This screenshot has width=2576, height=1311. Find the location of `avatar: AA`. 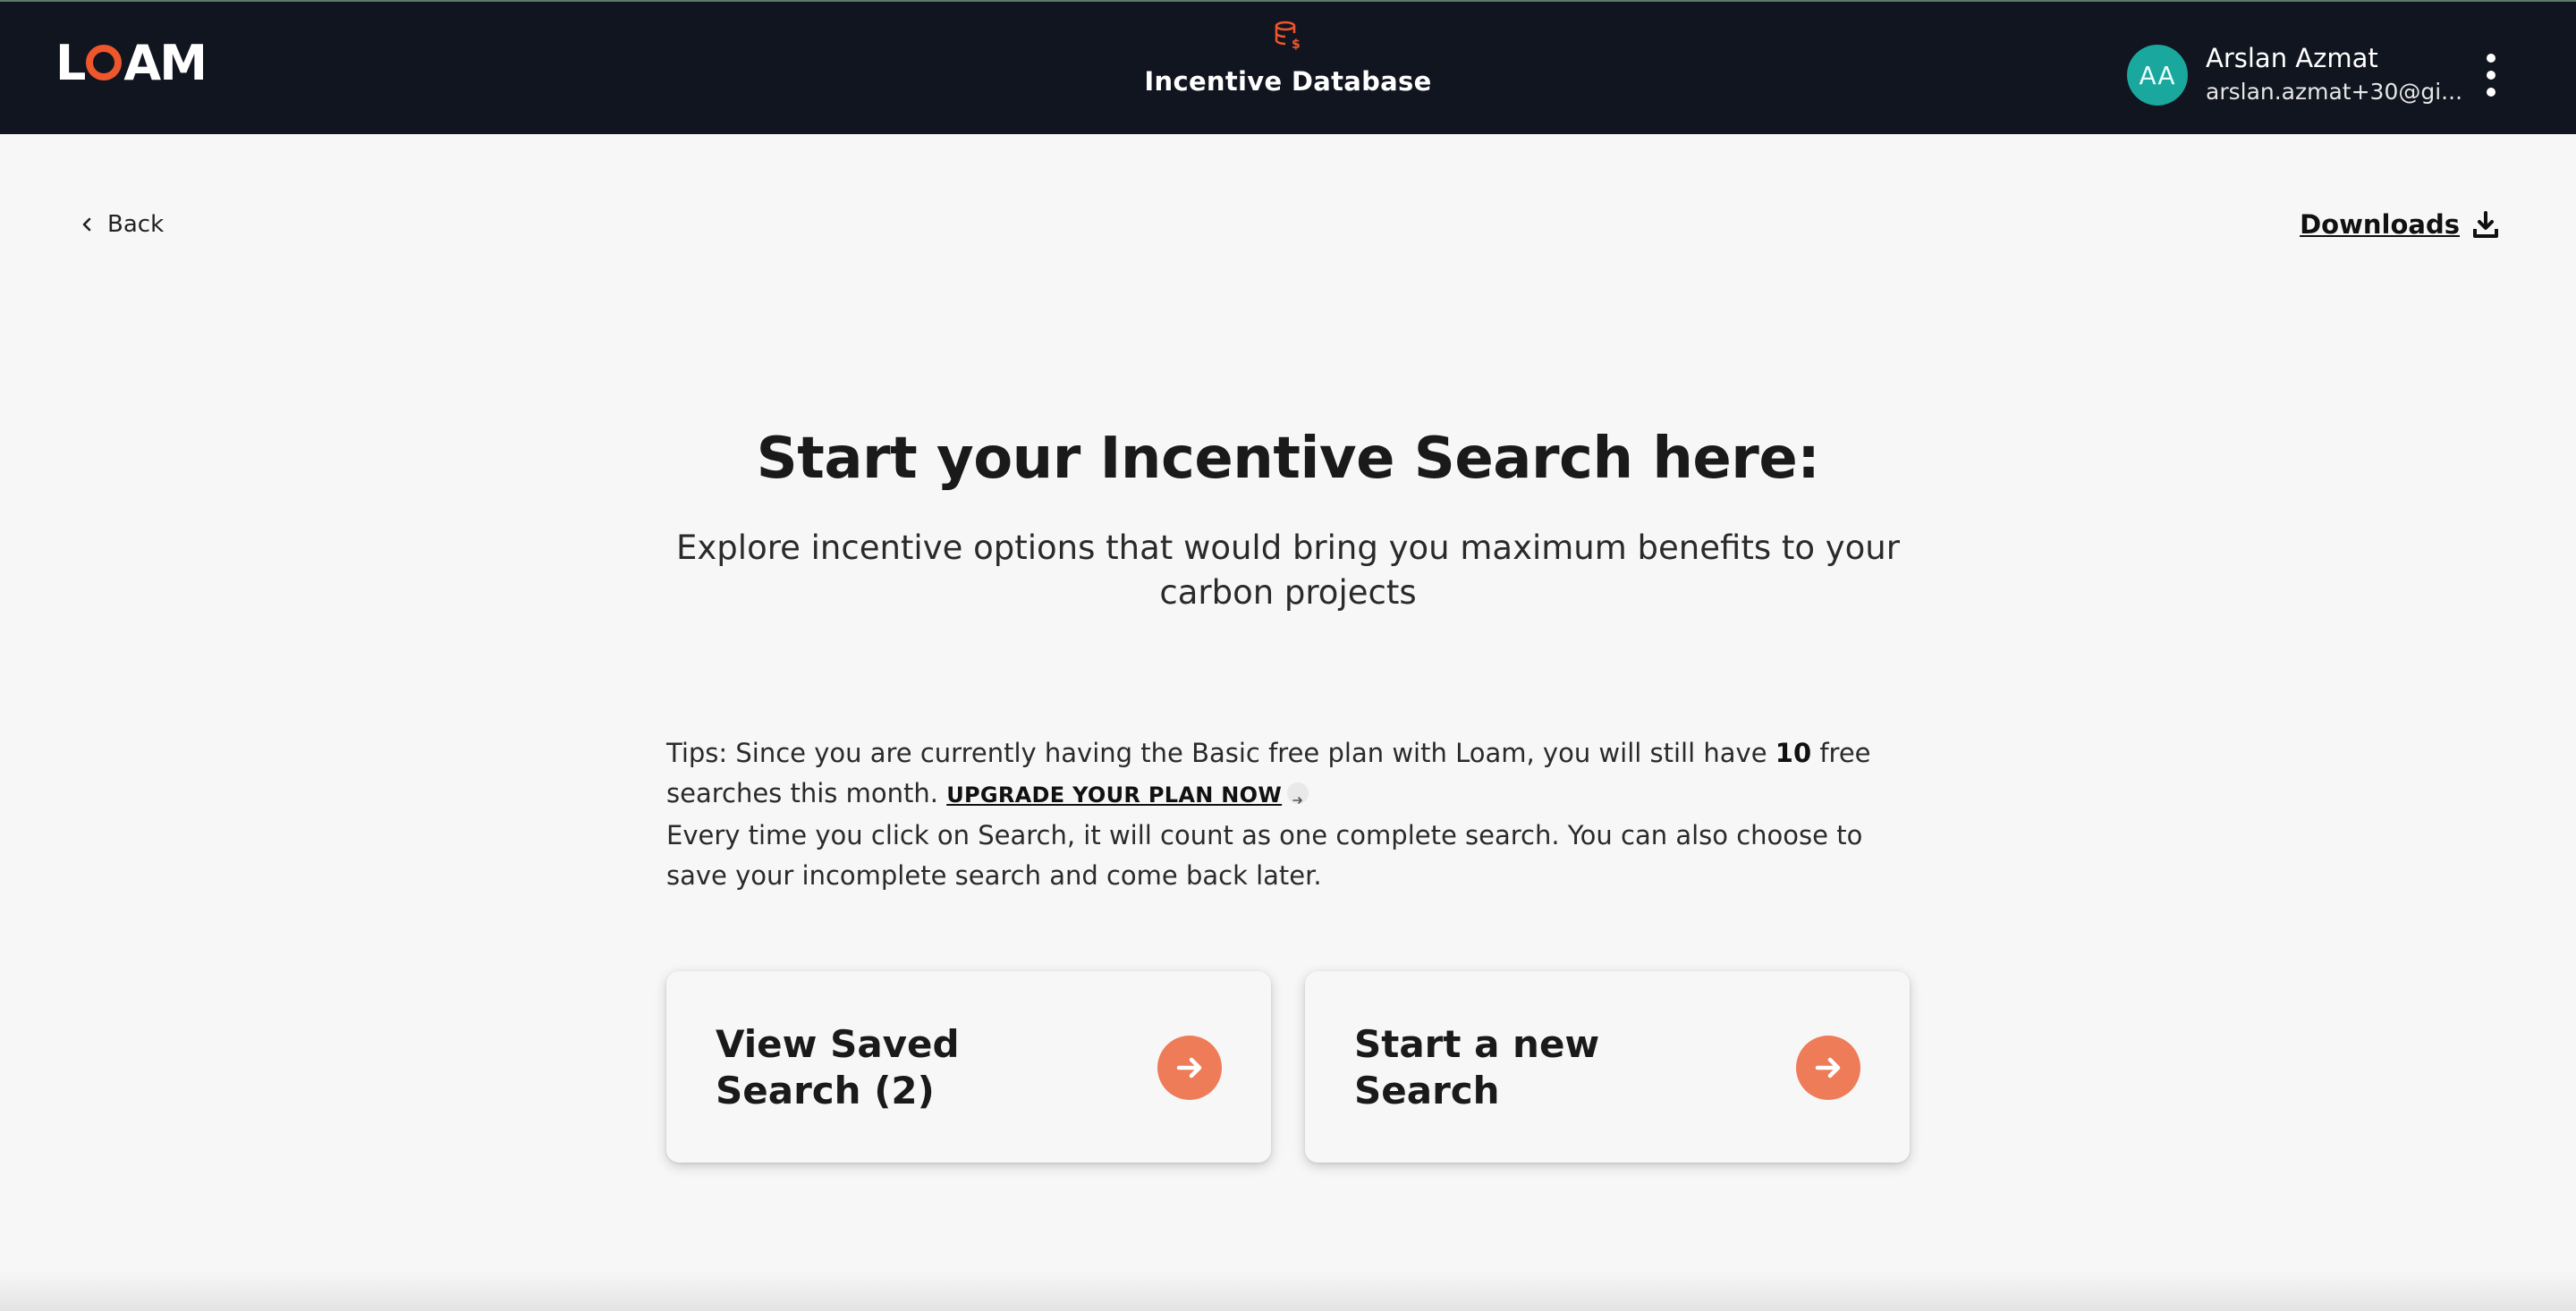

avatar: AA is located at coordinates (2157, 75).